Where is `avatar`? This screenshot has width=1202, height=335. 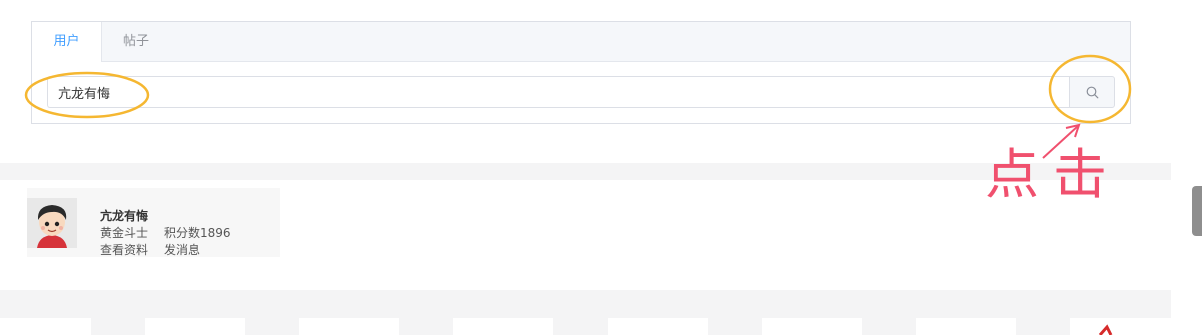 avatar is located at coordinates (52, 223).